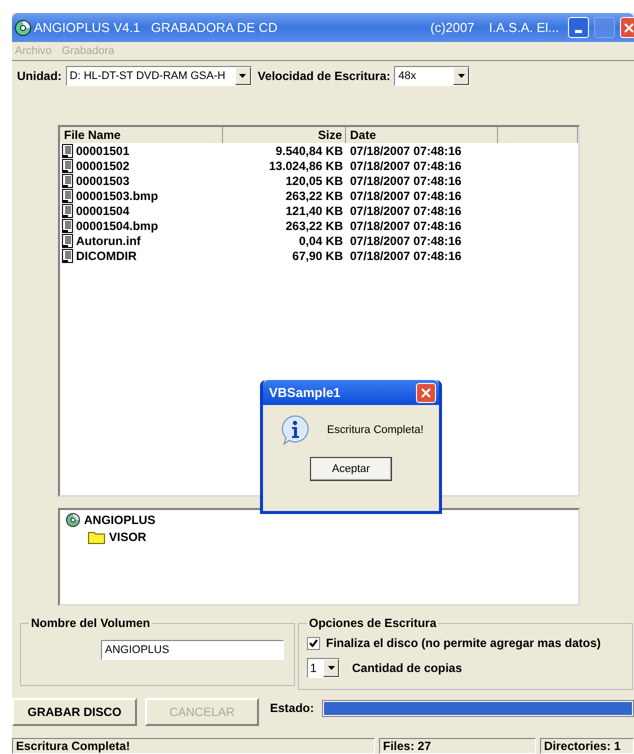 The image size is (634, 754). Describe the element at coordinates (321, 241) in the screenshot. I see `table-cell-text: 0,04 KB` at that location.